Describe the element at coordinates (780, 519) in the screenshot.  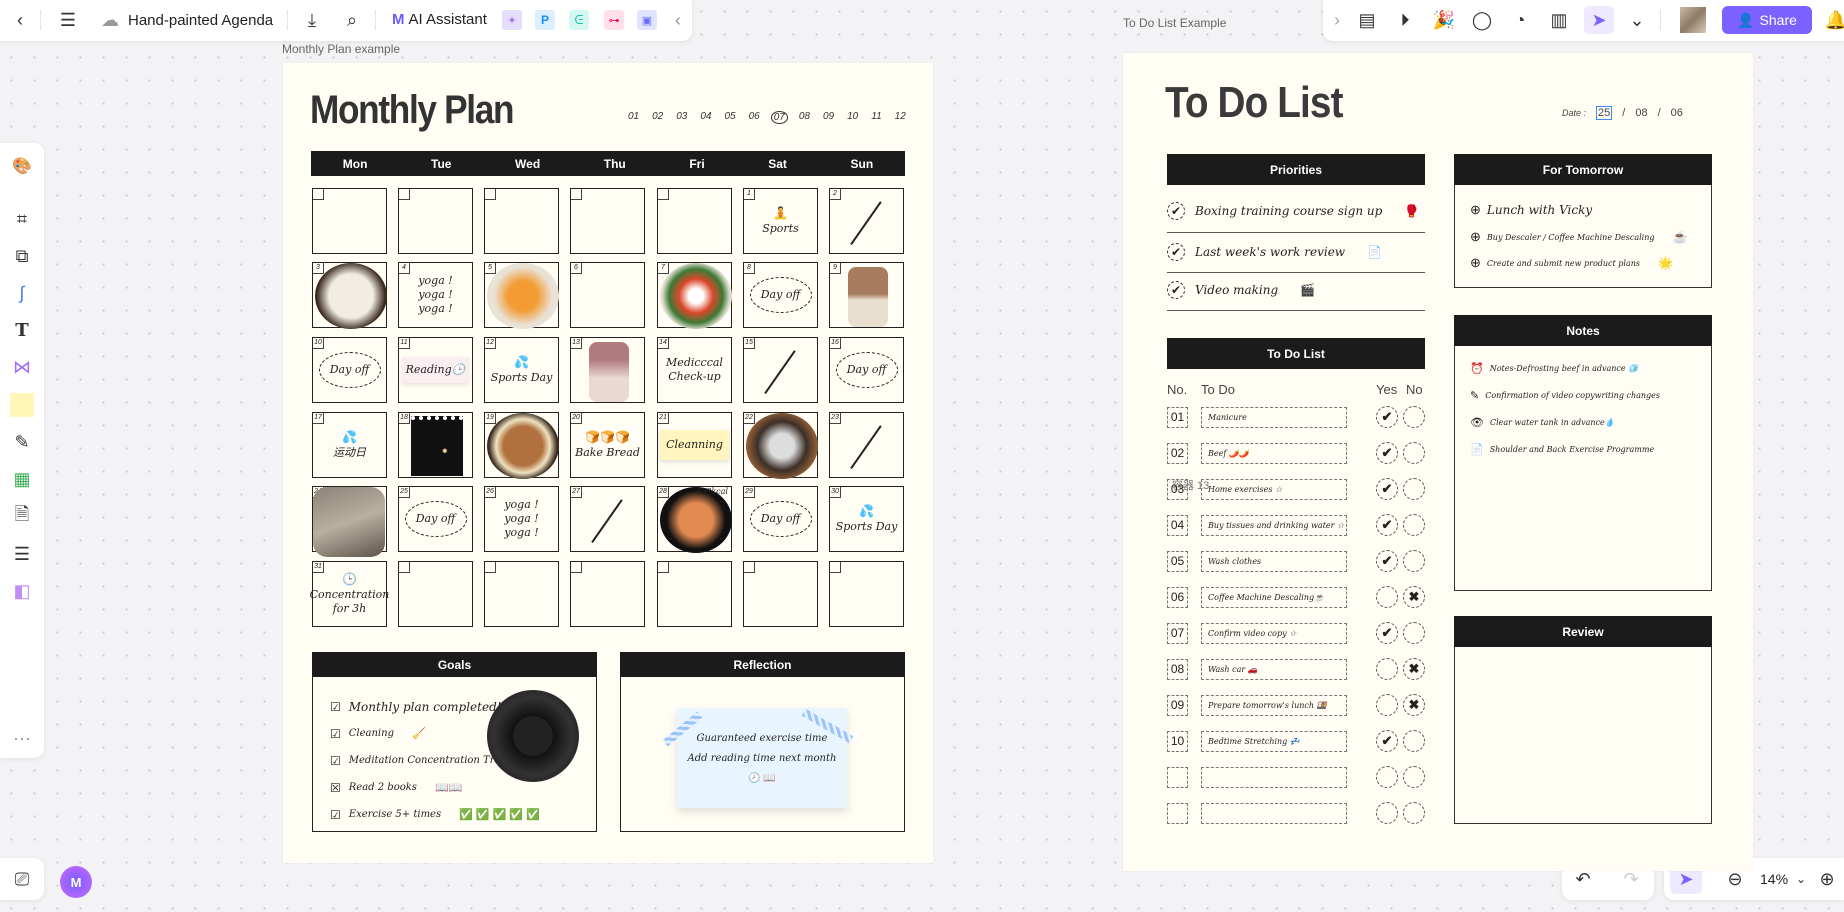
I see `calendar-day-cell: 29 Day off` at that location.